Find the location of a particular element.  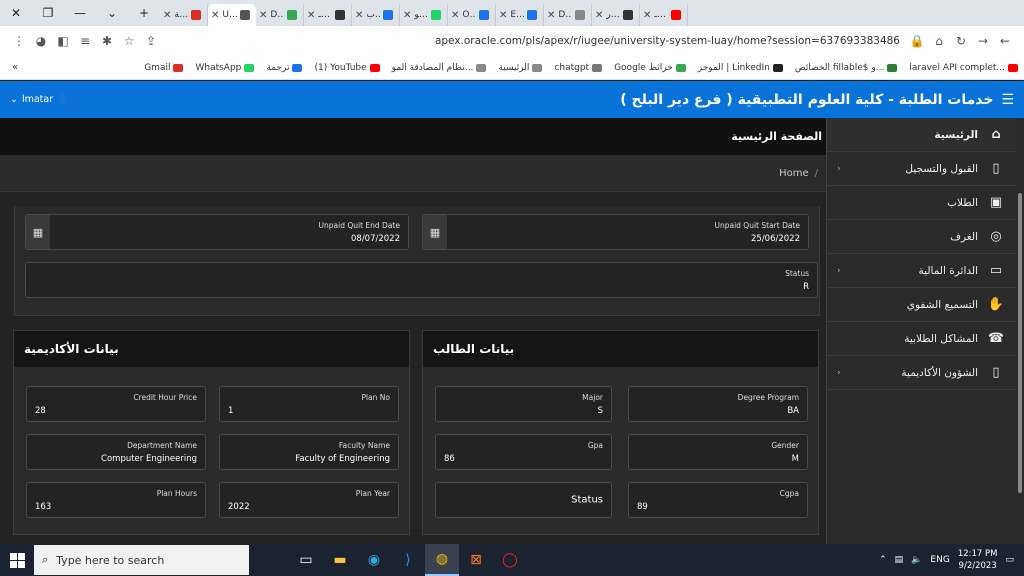

language-indicator: ENG is located at coordinates (939, 560).